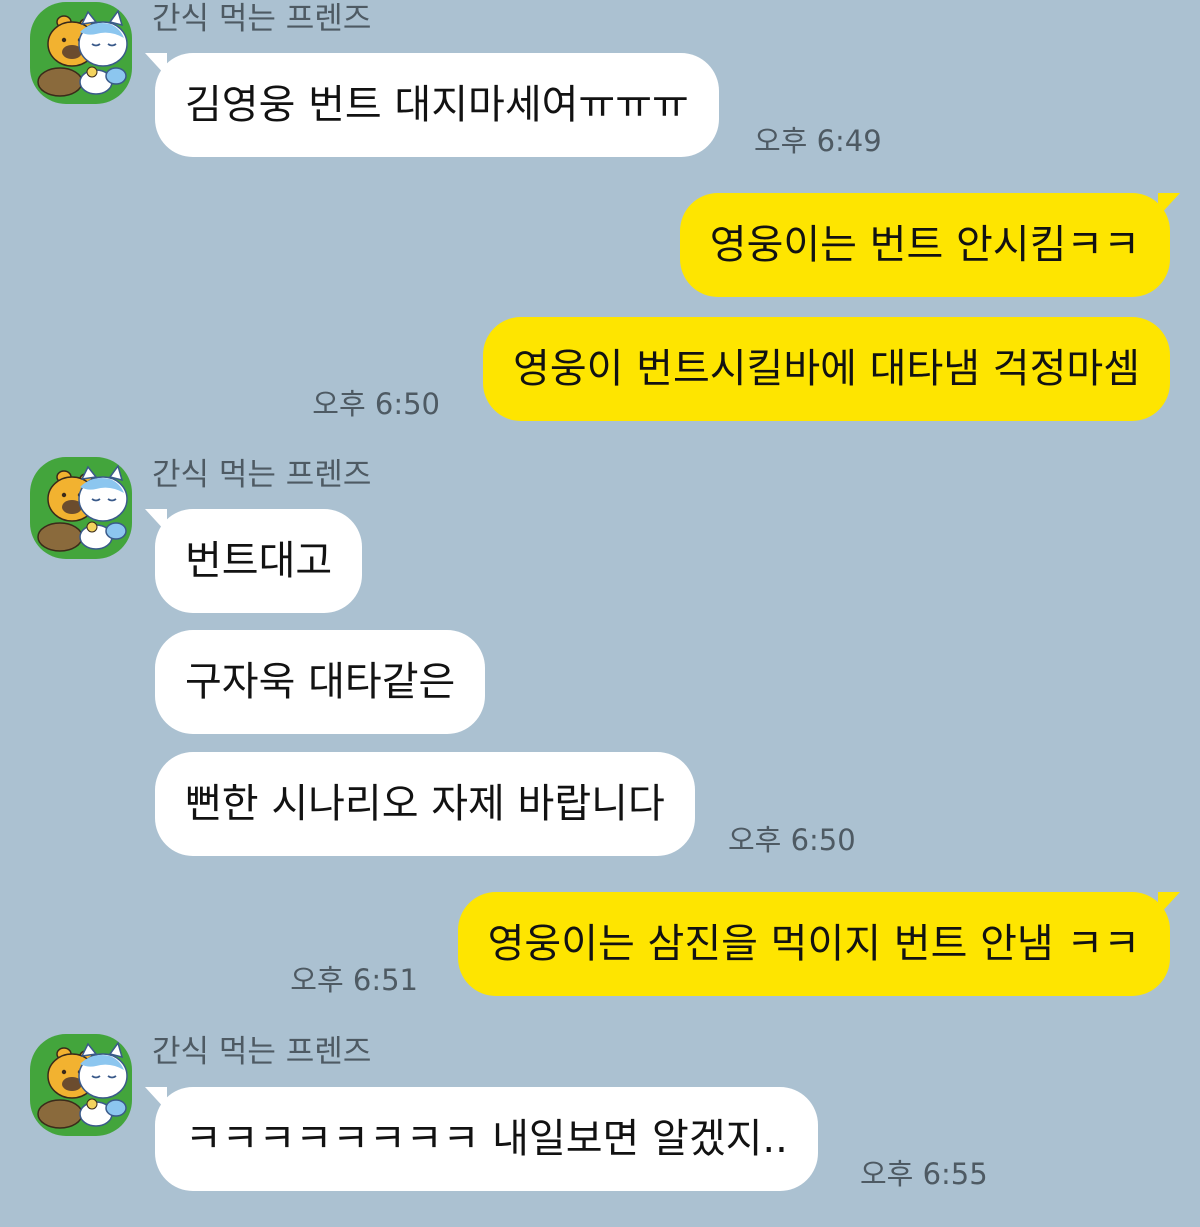 The height and width of the screenshot is (1227, 1200). I want to click on incoming-message: 번트대고, so click(253, 561).